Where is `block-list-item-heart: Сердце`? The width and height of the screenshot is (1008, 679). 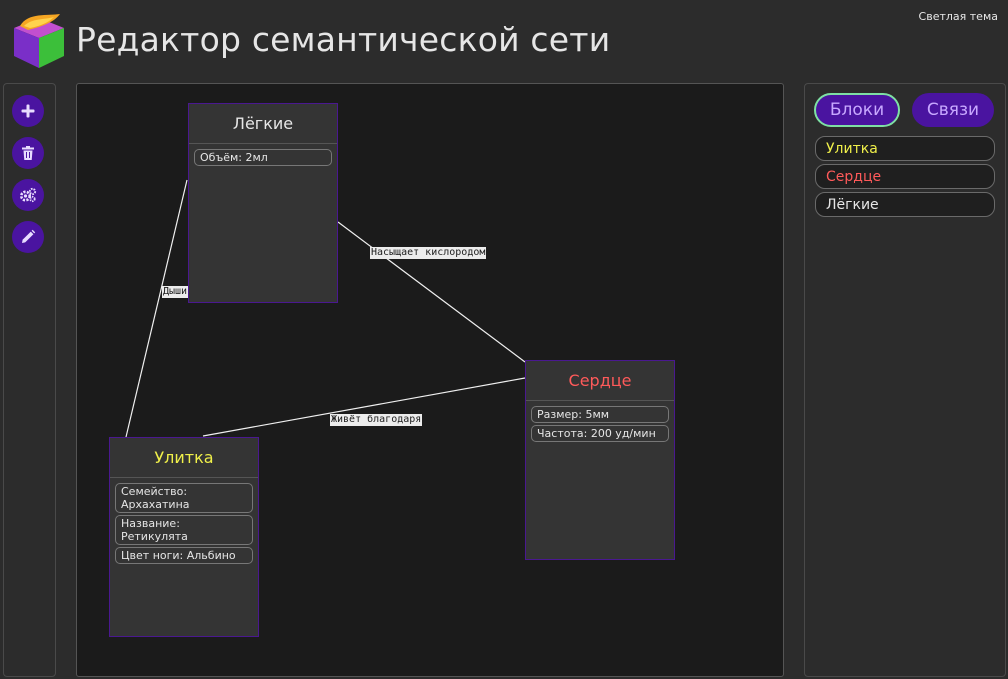
block-list-item-heart: Сердце is located at coordinates (905, 176).